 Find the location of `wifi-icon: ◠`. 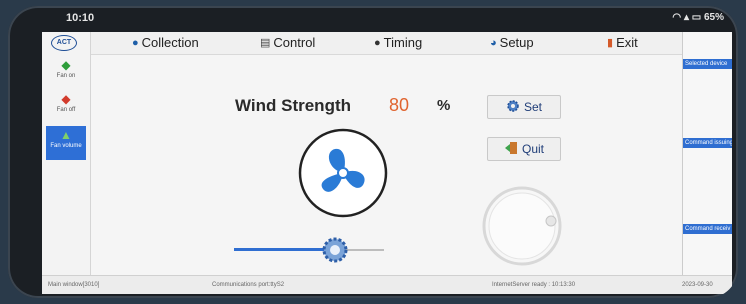

wifi-icon: ◠ is located at coordinates (677, 17).